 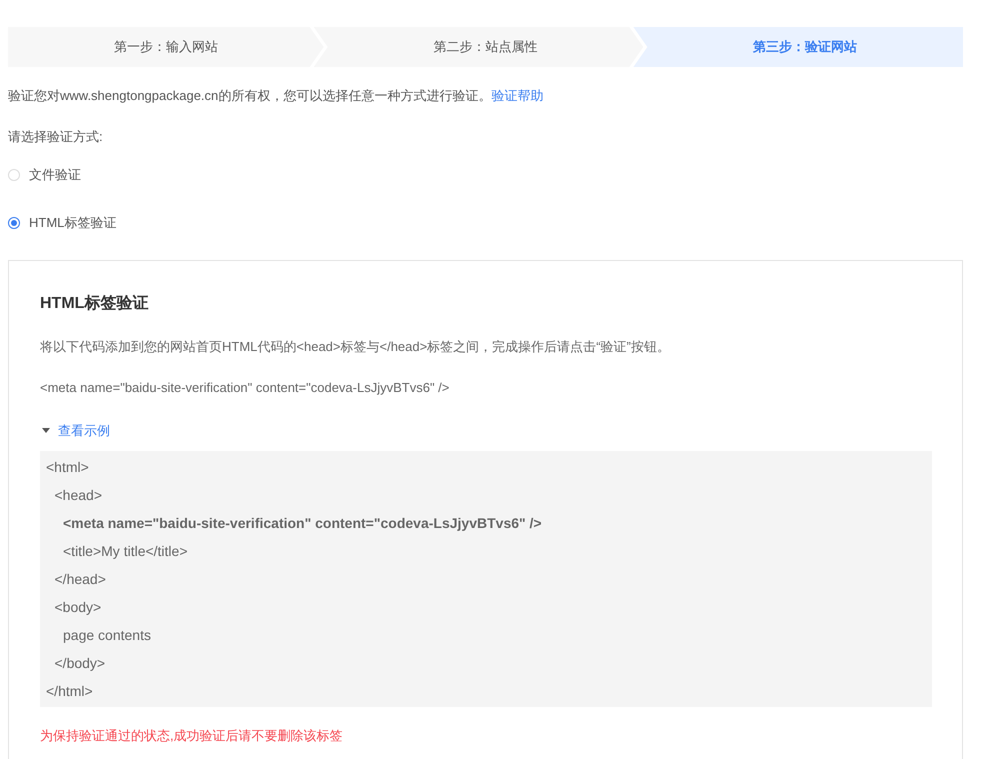 I want to click on code-line: <head>, so click(x=78, y=495).